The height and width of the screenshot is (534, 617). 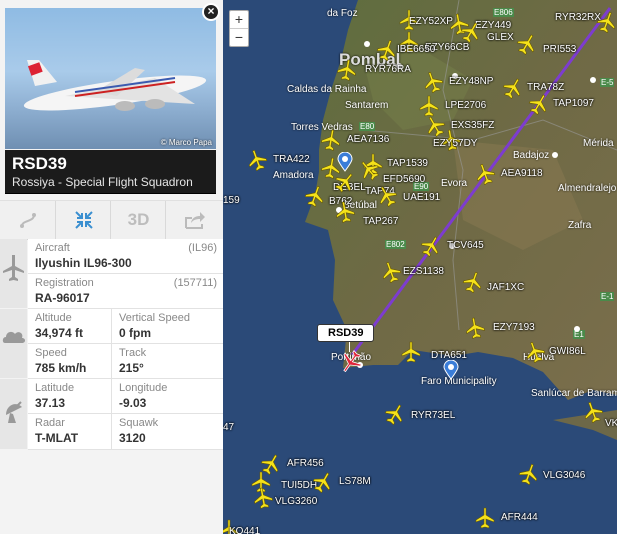 I want to click on registration-label: Registration, so click(x=64, y=283).